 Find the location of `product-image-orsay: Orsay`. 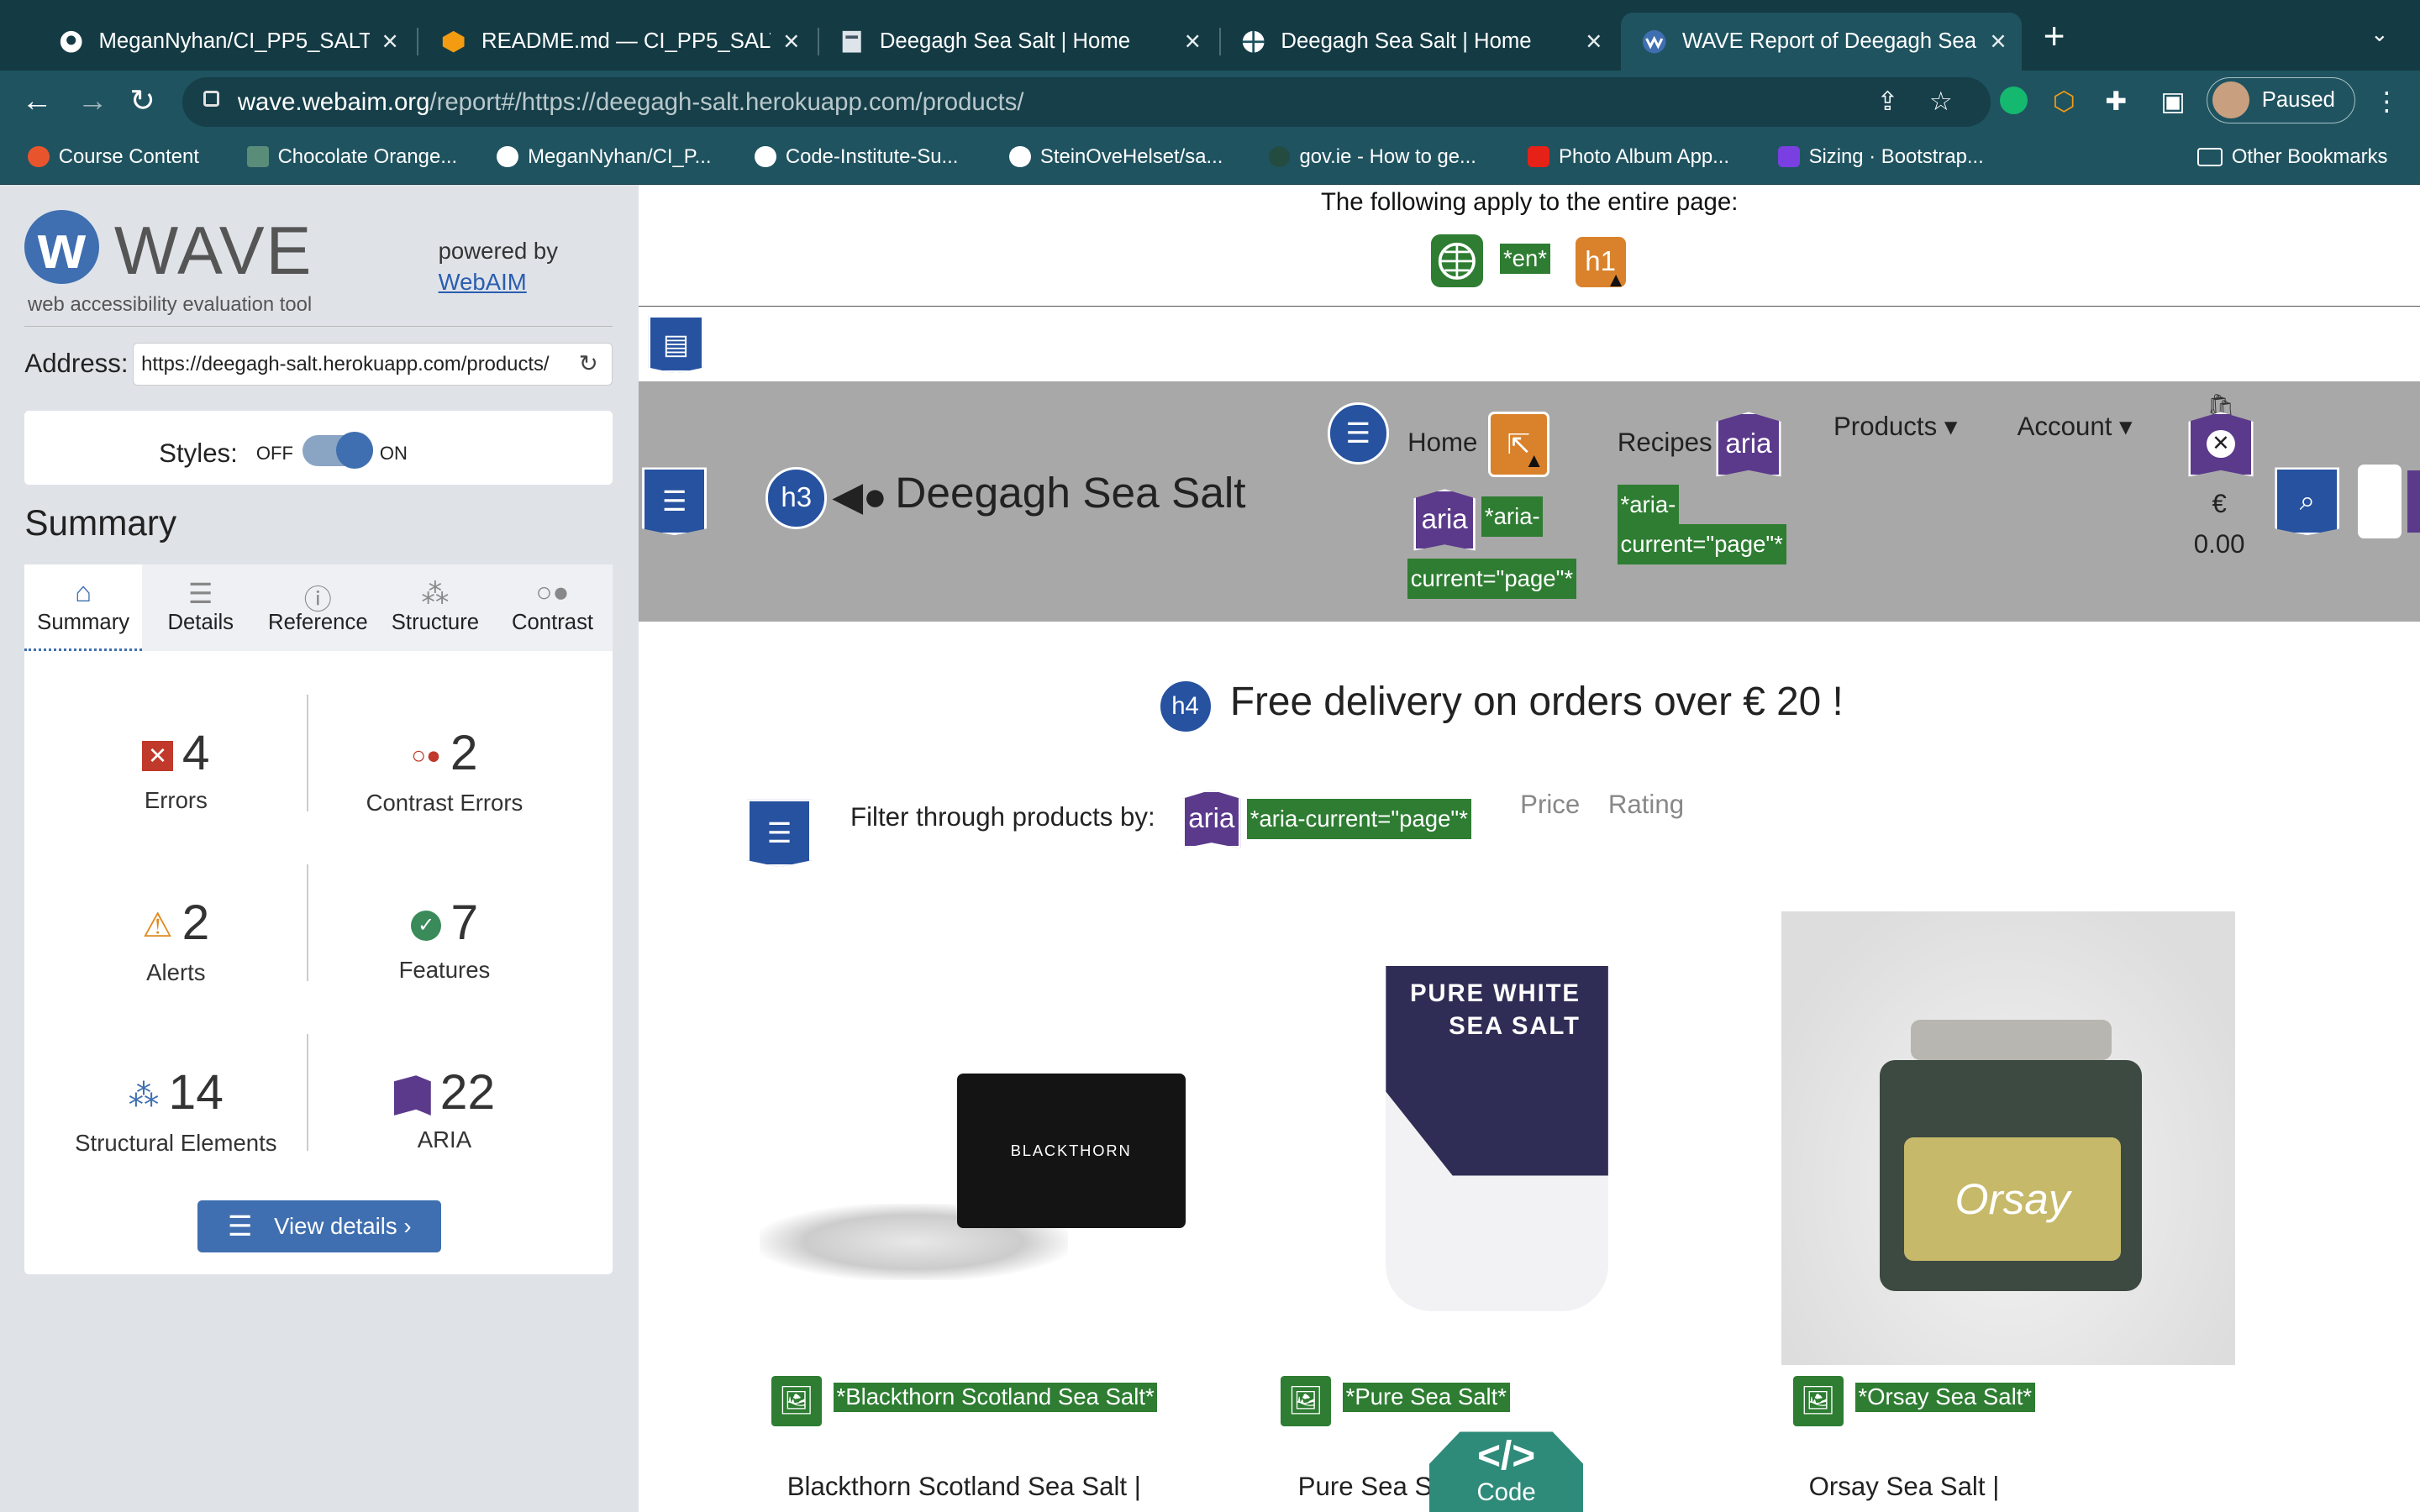

product-image-orsay: Orsay is located at coordinates (2008, 1138).